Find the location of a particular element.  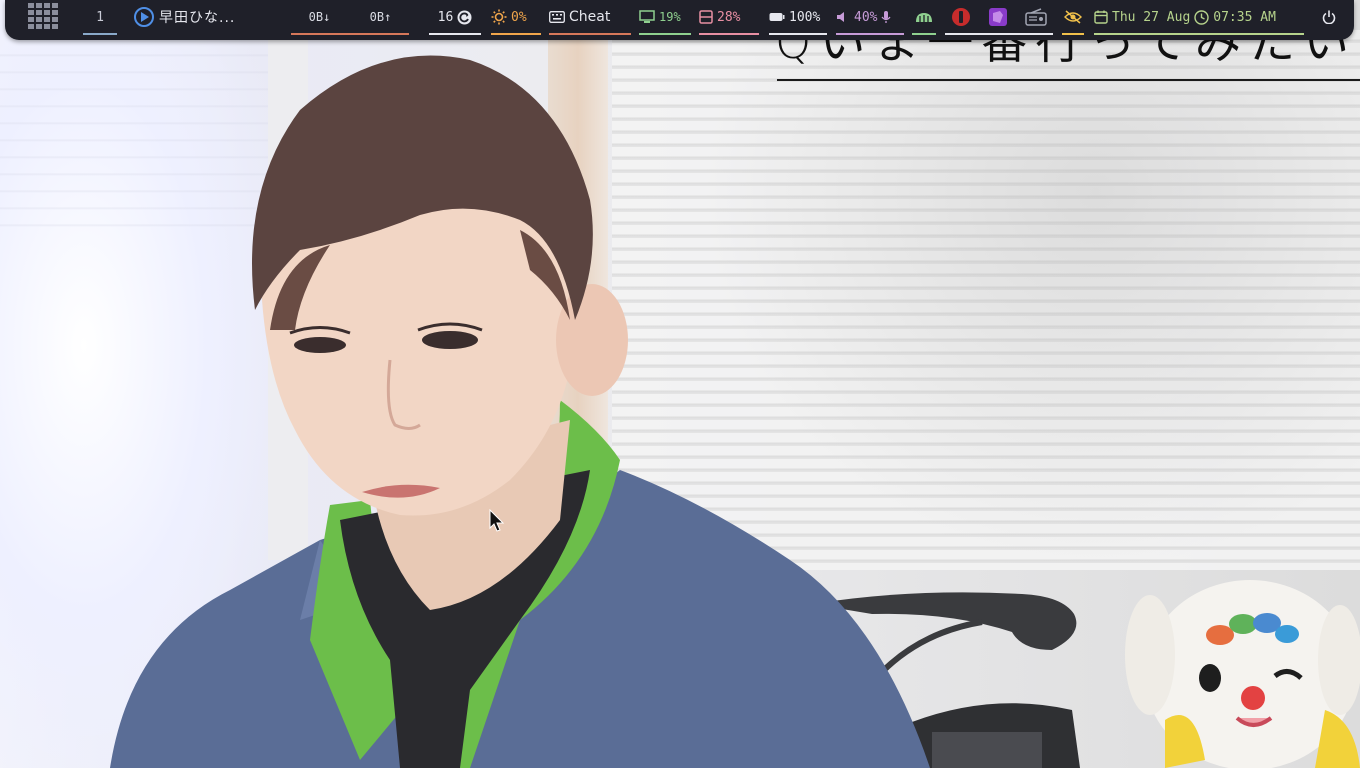

clock-time: 07:35 AM is located at coordinates (1244, 17).